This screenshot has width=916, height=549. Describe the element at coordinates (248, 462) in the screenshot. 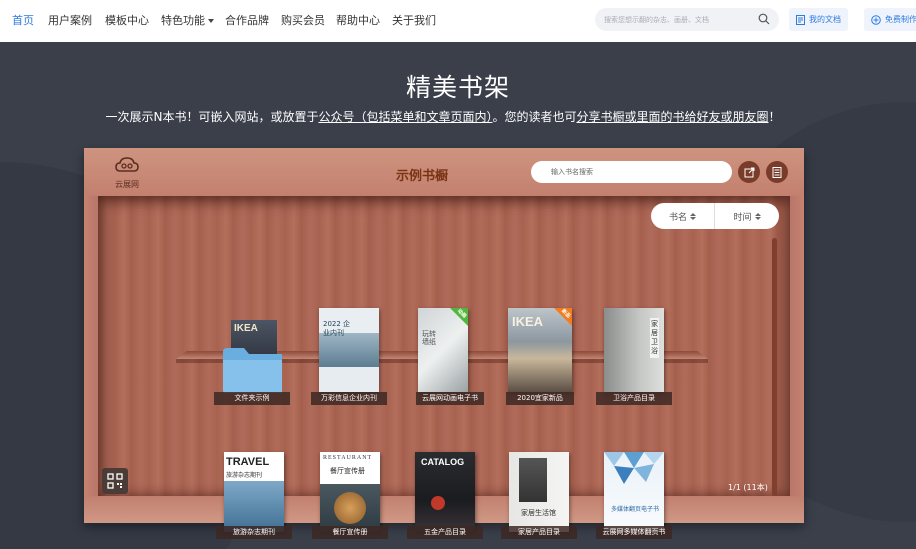

I see `cover-title: TRAVEL` at that location.